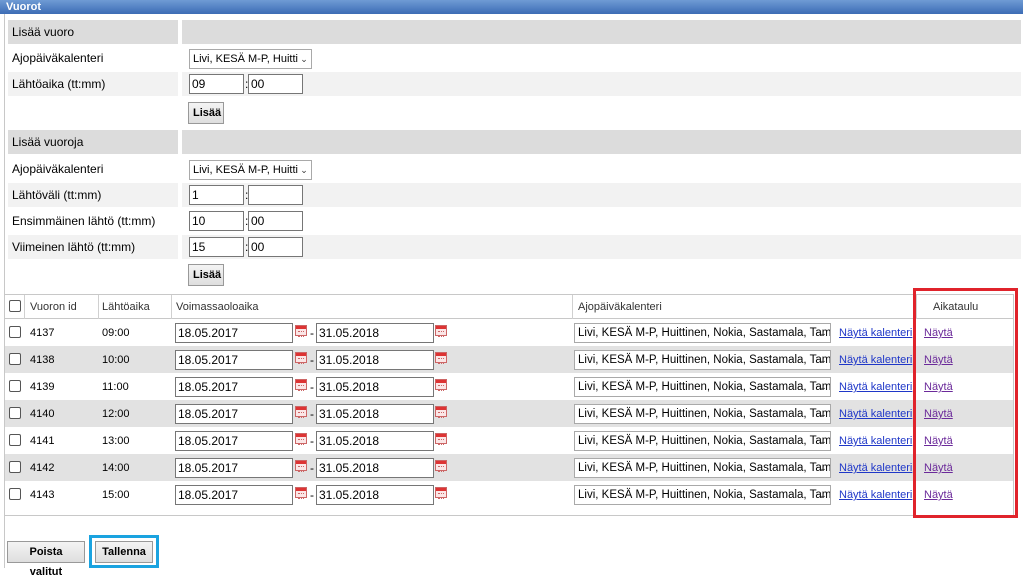 The image size is (1023, 582). Describe the element at coordinates (216, 84) in the screenshot. I see `add-shift-hour-input: 09` at that location.